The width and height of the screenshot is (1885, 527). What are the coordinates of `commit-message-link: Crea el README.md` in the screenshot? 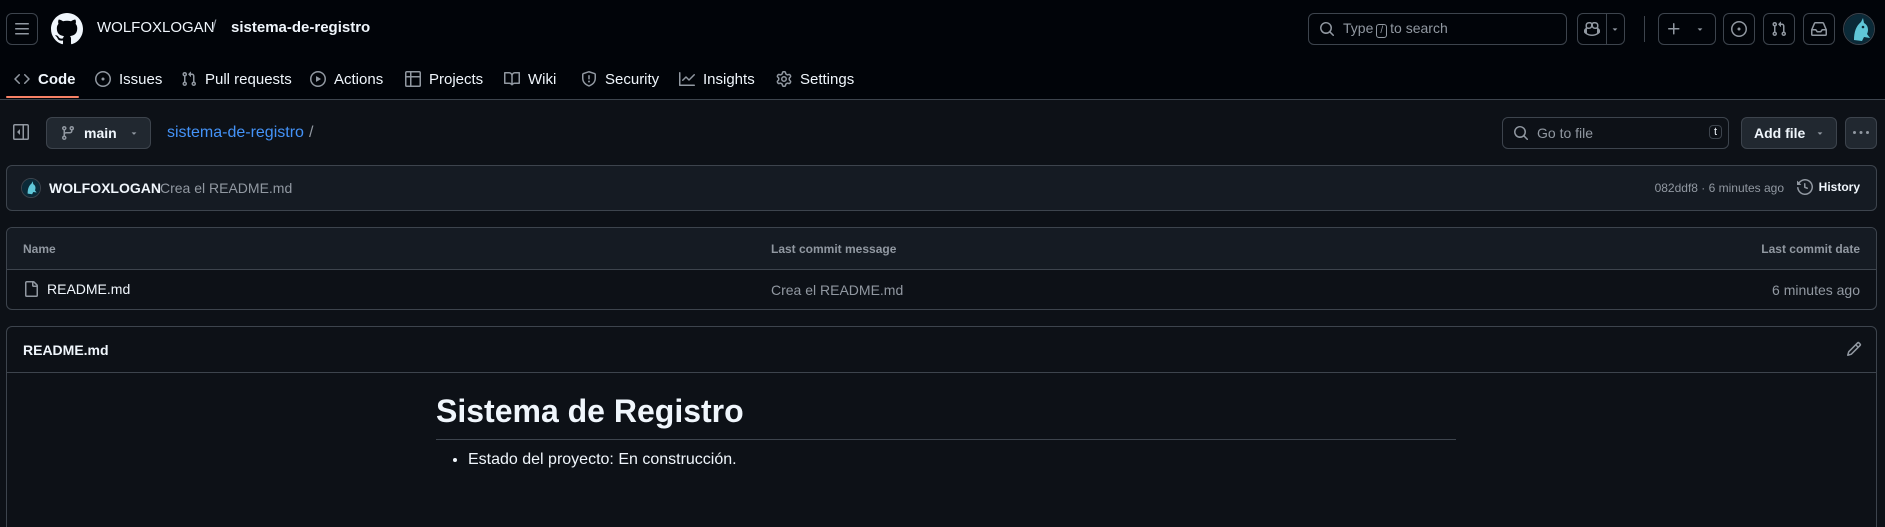 It's located at (226, 188).